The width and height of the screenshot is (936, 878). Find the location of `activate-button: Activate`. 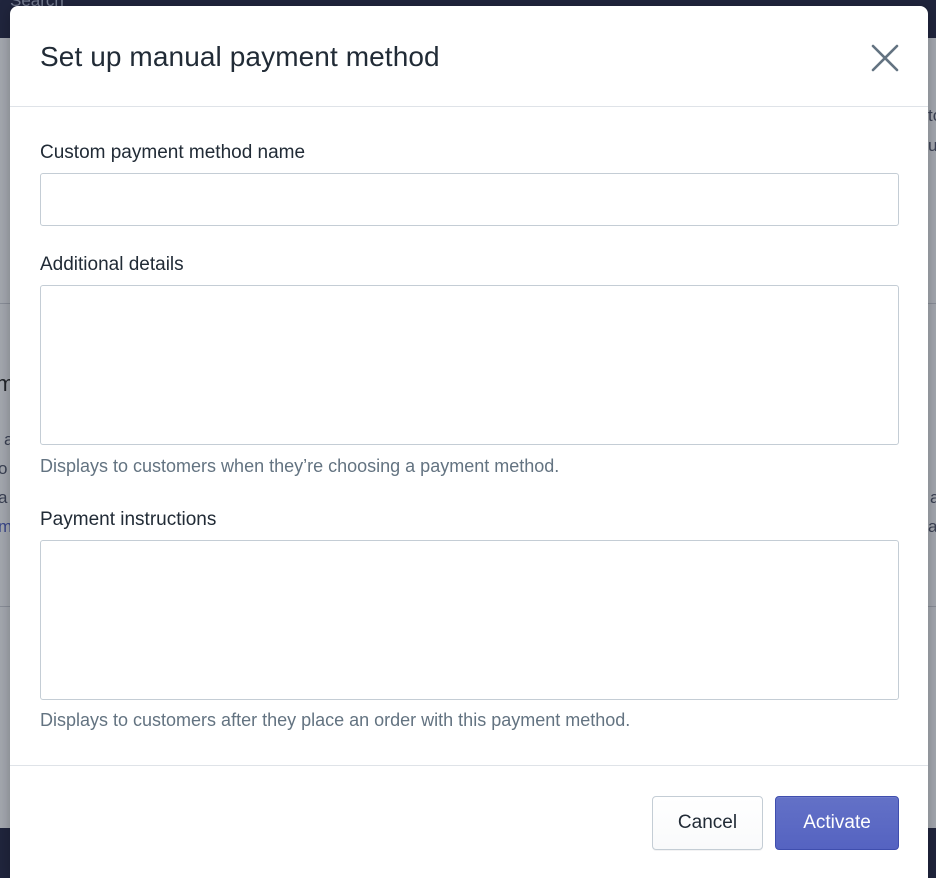

activate-button: Activate is located at coordinates (837, 823).